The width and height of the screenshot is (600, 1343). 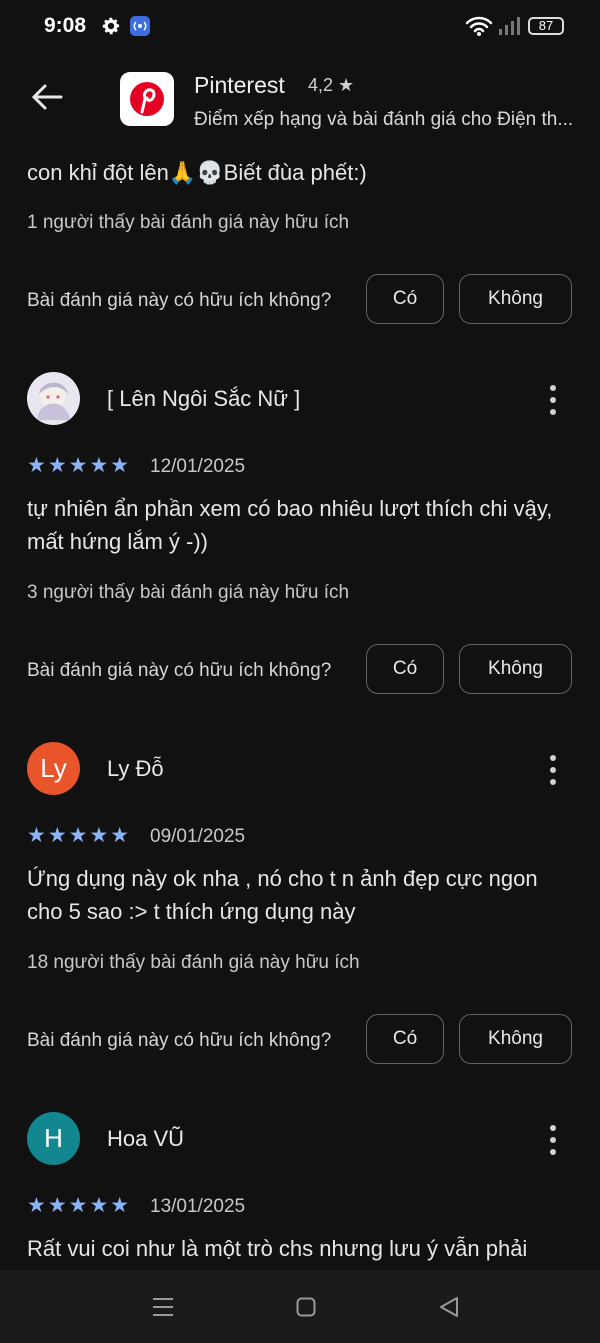 What do you see at coordinates (306, 1307) in the screenshot?
I see `home-icon` at bounding box center [306, 1307].